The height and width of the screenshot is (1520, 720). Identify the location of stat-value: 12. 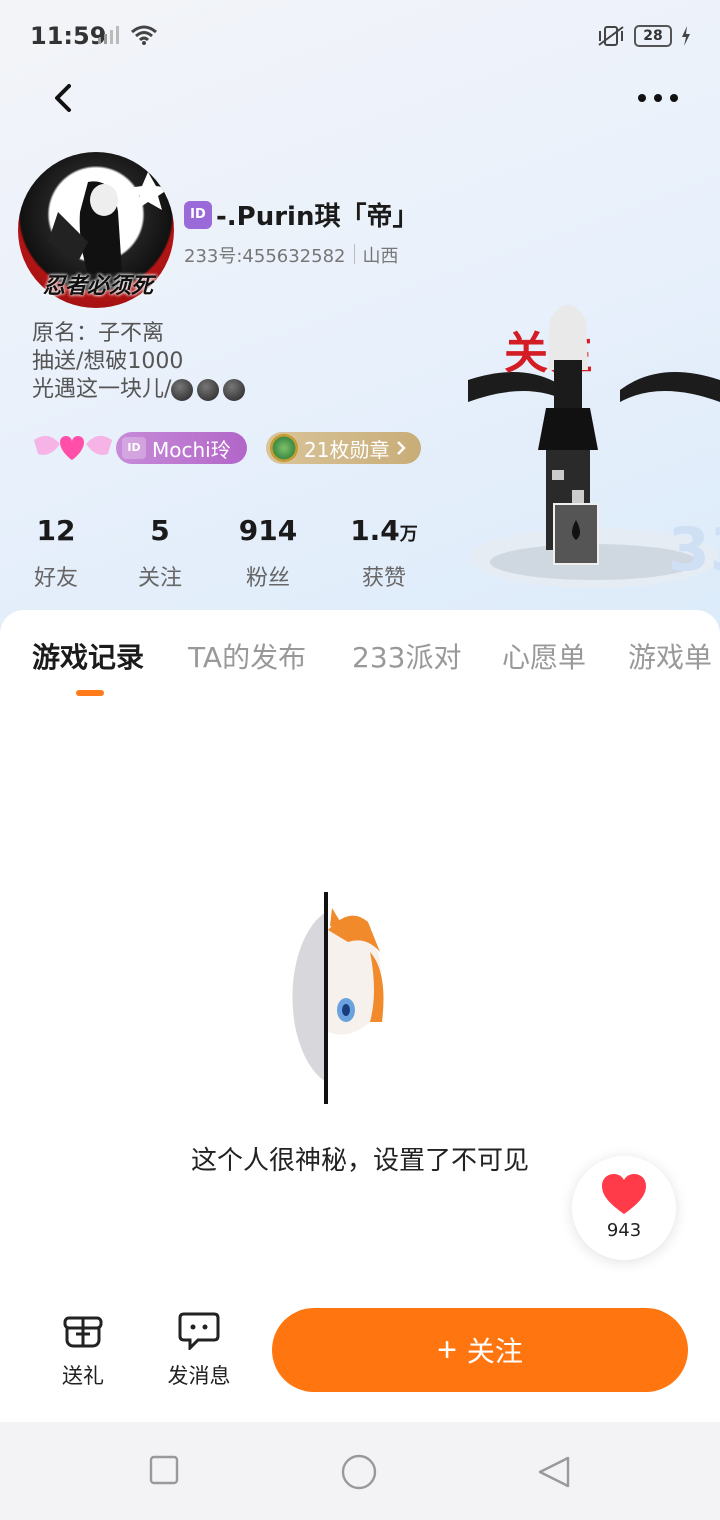
(56, 530).